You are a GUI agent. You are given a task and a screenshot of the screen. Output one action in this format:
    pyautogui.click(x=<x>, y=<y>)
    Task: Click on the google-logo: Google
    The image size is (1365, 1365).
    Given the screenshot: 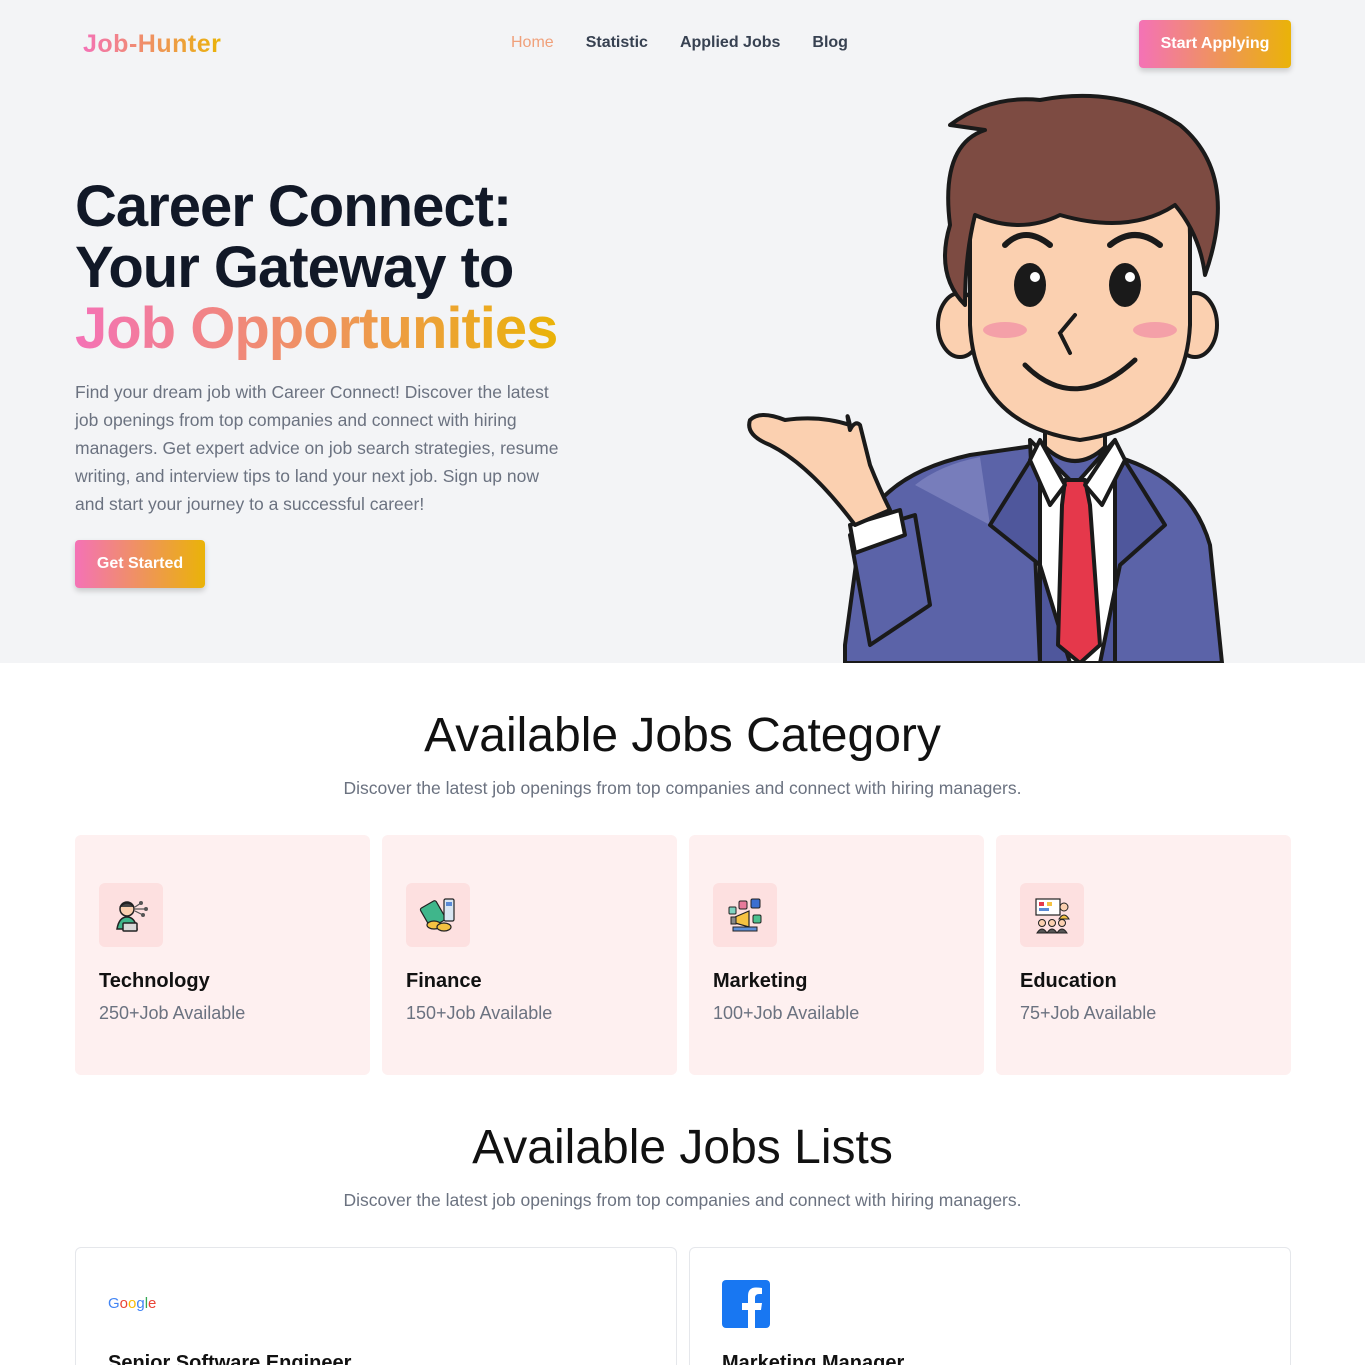 What is the action you would take?
    pyautogui.click(x=132, y=1303)
    